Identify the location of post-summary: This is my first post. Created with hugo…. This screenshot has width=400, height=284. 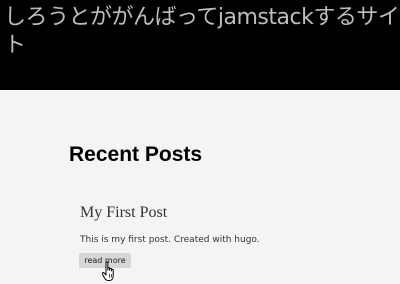
(170, 240).